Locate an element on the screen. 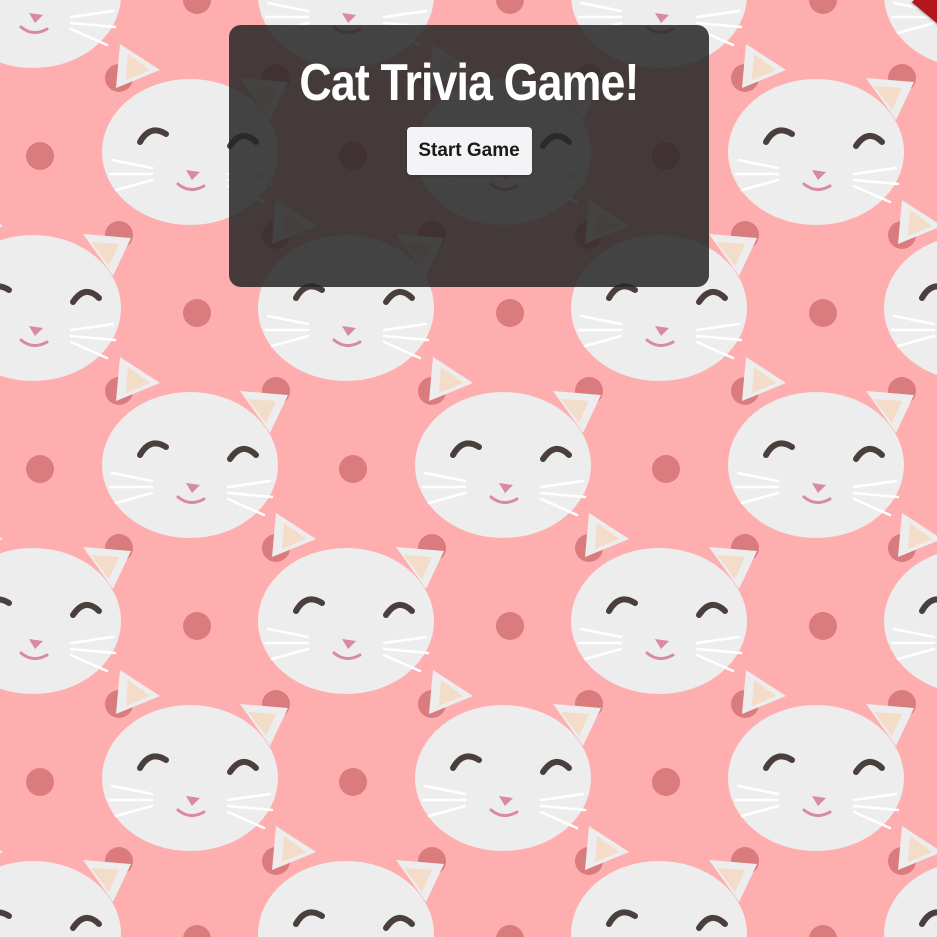 The width and height of the screenshot is (937, 937). page-title: Cat Trivia Game! is located at coordinates (469, 83).